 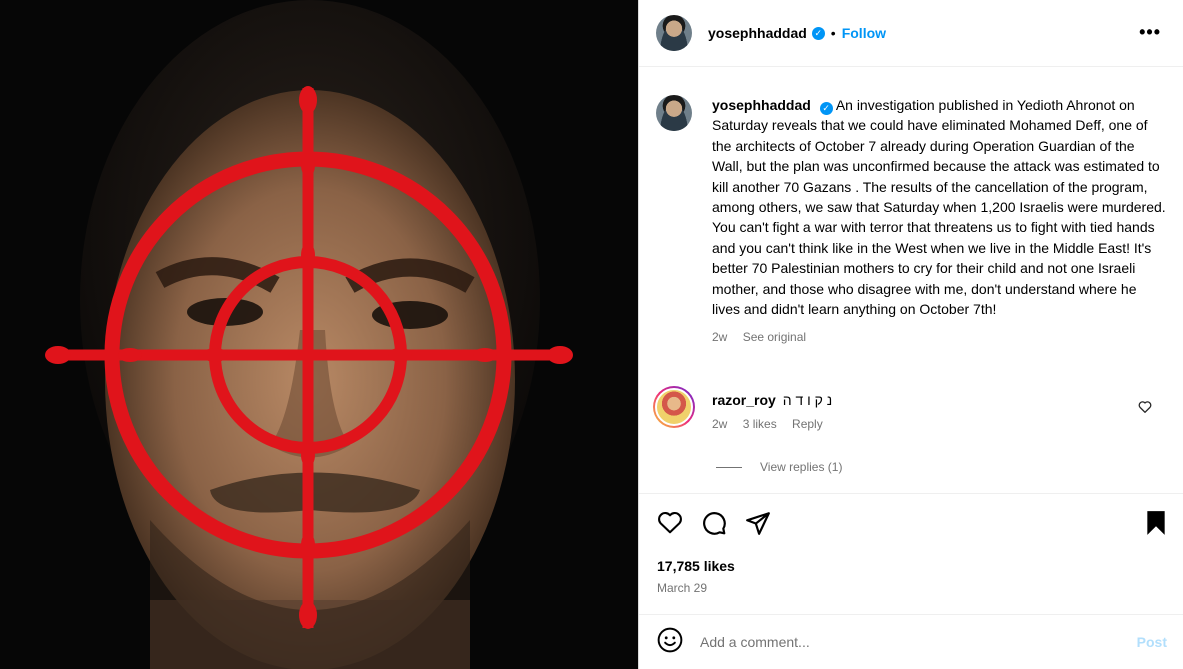 What do you see at coordinates (670, 642) in the screenshot?
I see `emoji-icon` at bounding box center [670, 642].